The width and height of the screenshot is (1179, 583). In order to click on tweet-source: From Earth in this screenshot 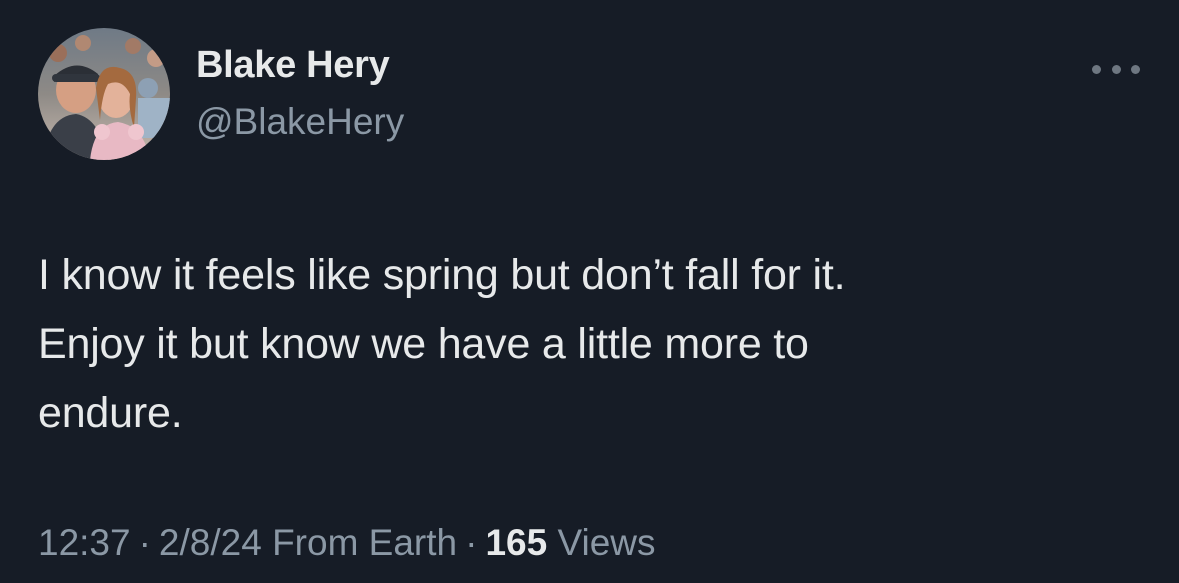, I will do `click(365, 542)`.